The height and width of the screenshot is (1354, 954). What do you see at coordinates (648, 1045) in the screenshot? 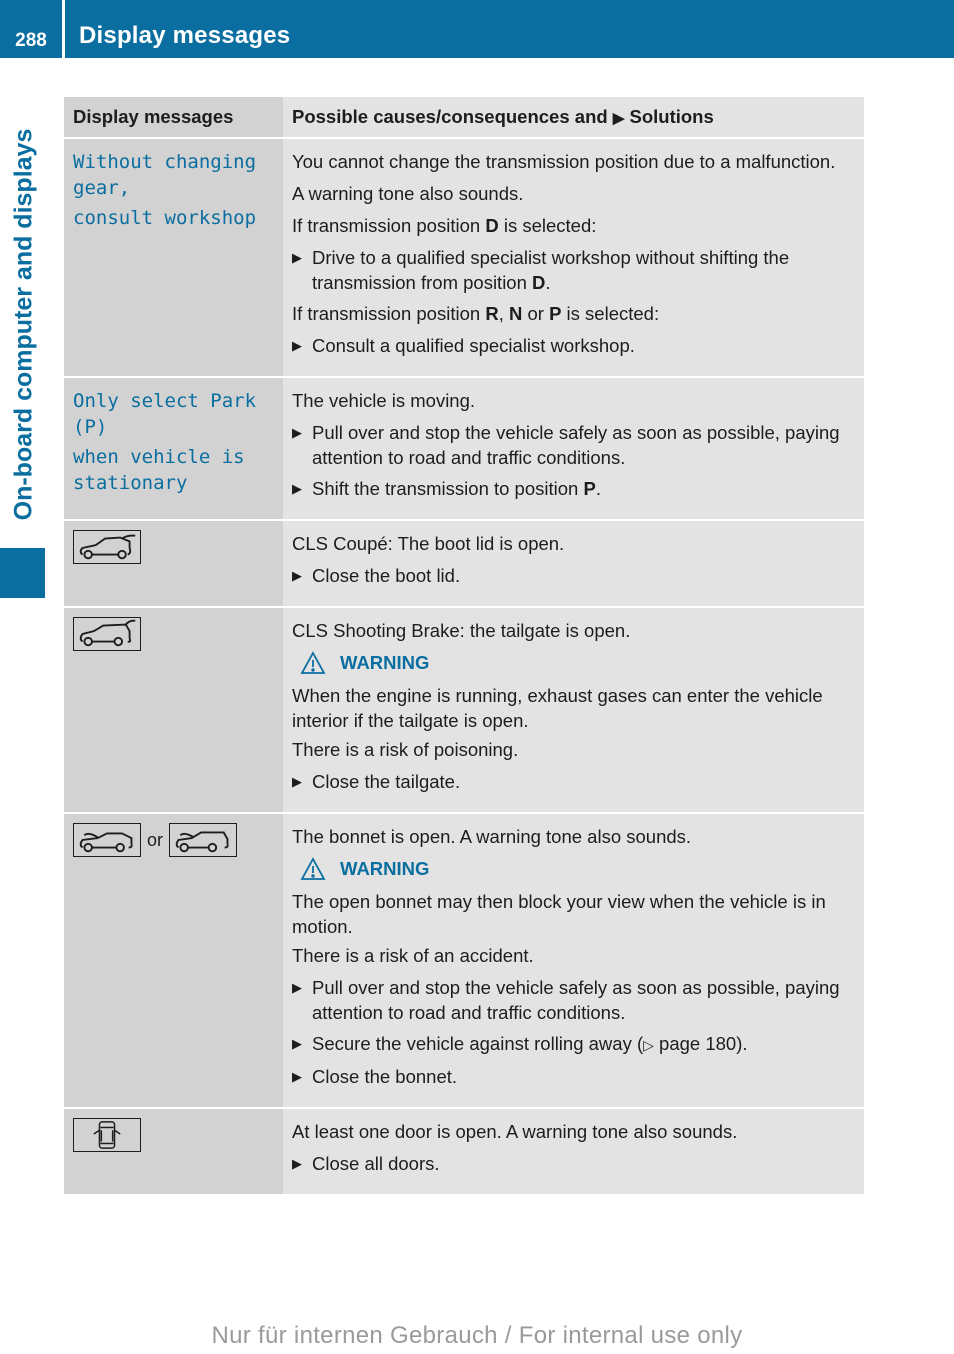
I see `reference-arrow-icon: ▷` at bounding box center [648, 1045].